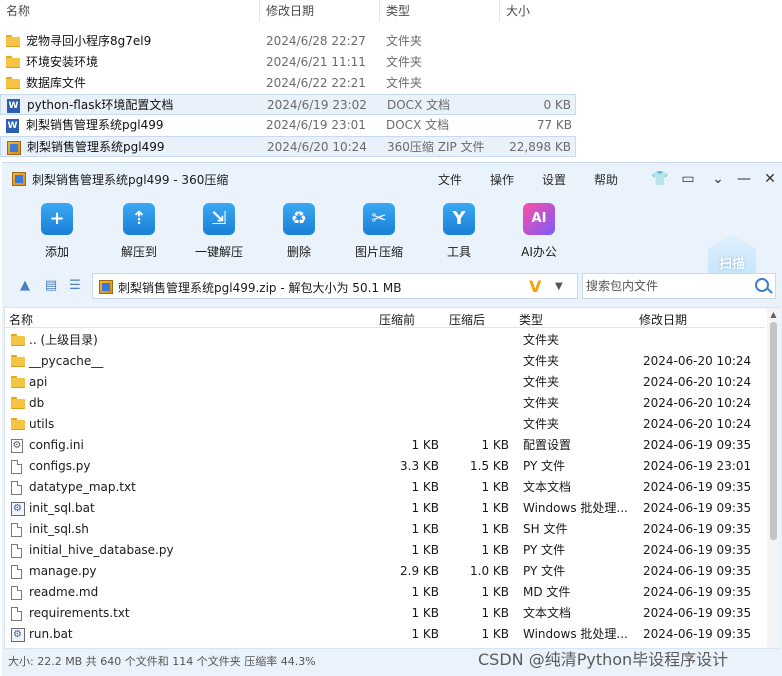 Image resolution: width=782 pixels, height=676 pixels. What do you see at coordinates (770, 179) in the screenshot?
I see `close-icon: ✕` at bounding box center [770, 179].